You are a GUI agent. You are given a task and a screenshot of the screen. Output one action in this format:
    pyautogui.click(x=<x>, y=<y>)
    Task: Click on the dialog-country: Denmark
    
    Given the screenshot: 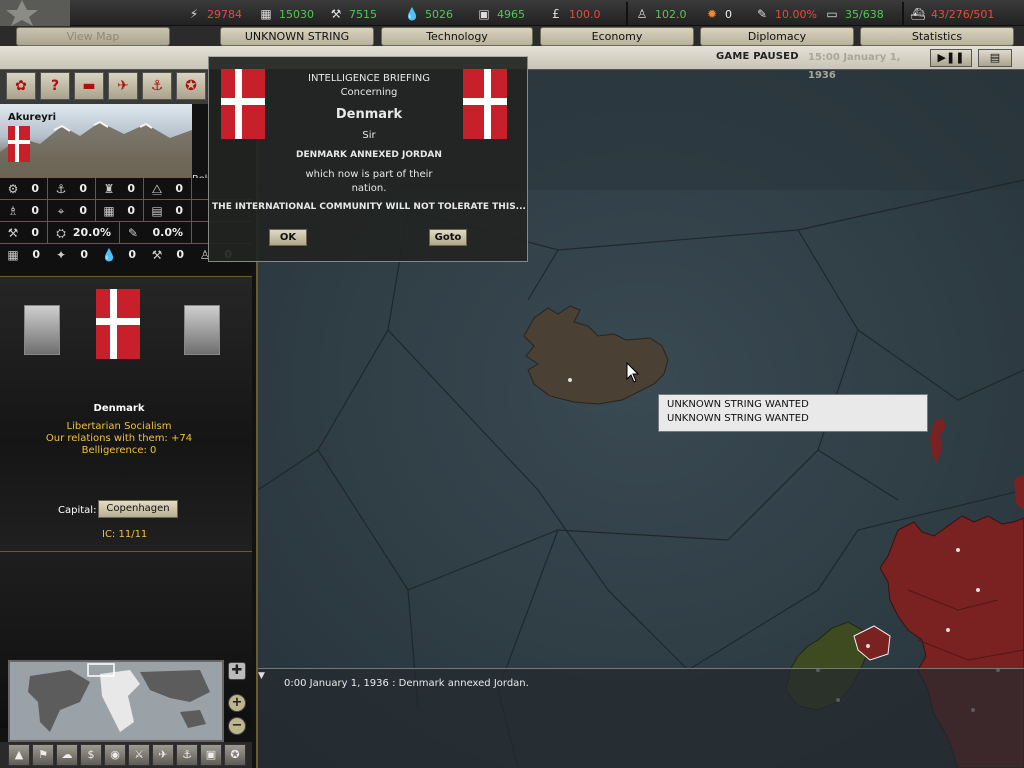 What is the action you would take?
    pyautogui.click(x=369, y=114)
    